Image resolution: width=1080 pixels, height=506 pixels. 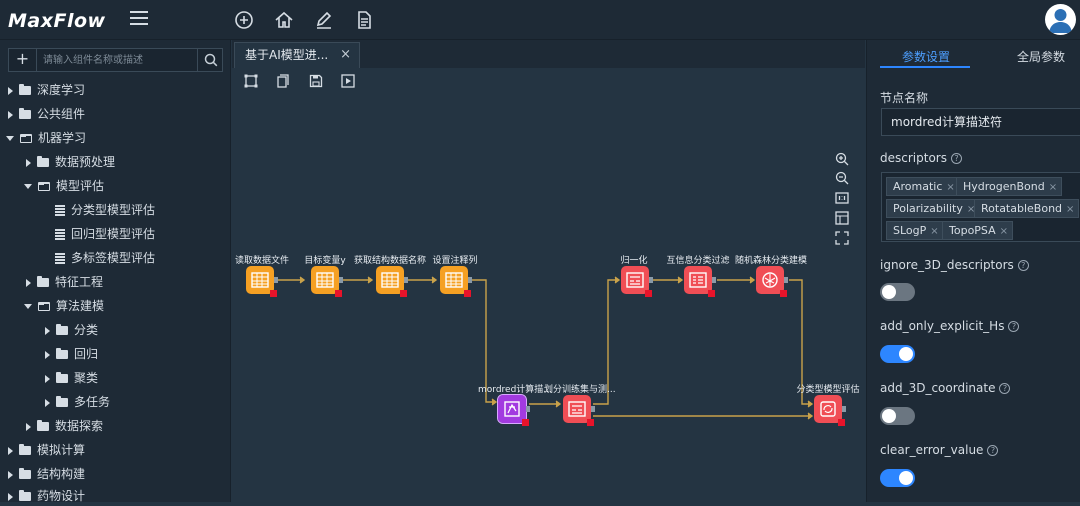 What do you see at coordinates (926, 58) in the screenshot?
I see `tab-params: 参数设置` at bounding box center [926, 58].